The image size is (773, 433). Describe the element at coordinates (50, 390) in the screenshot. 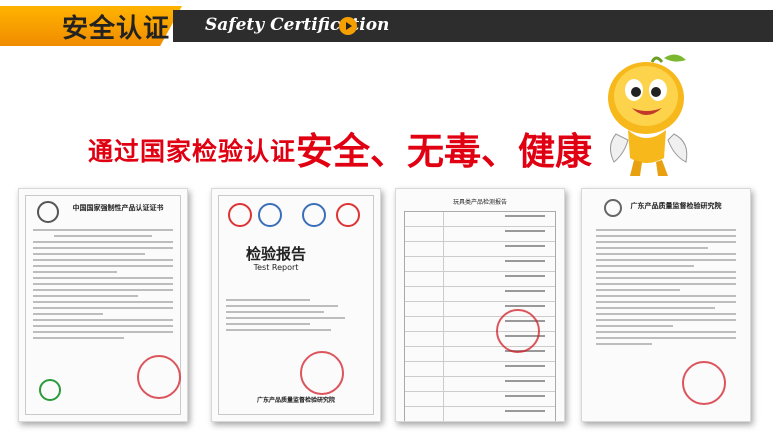

I see `cqc-logo-icon` at that location.